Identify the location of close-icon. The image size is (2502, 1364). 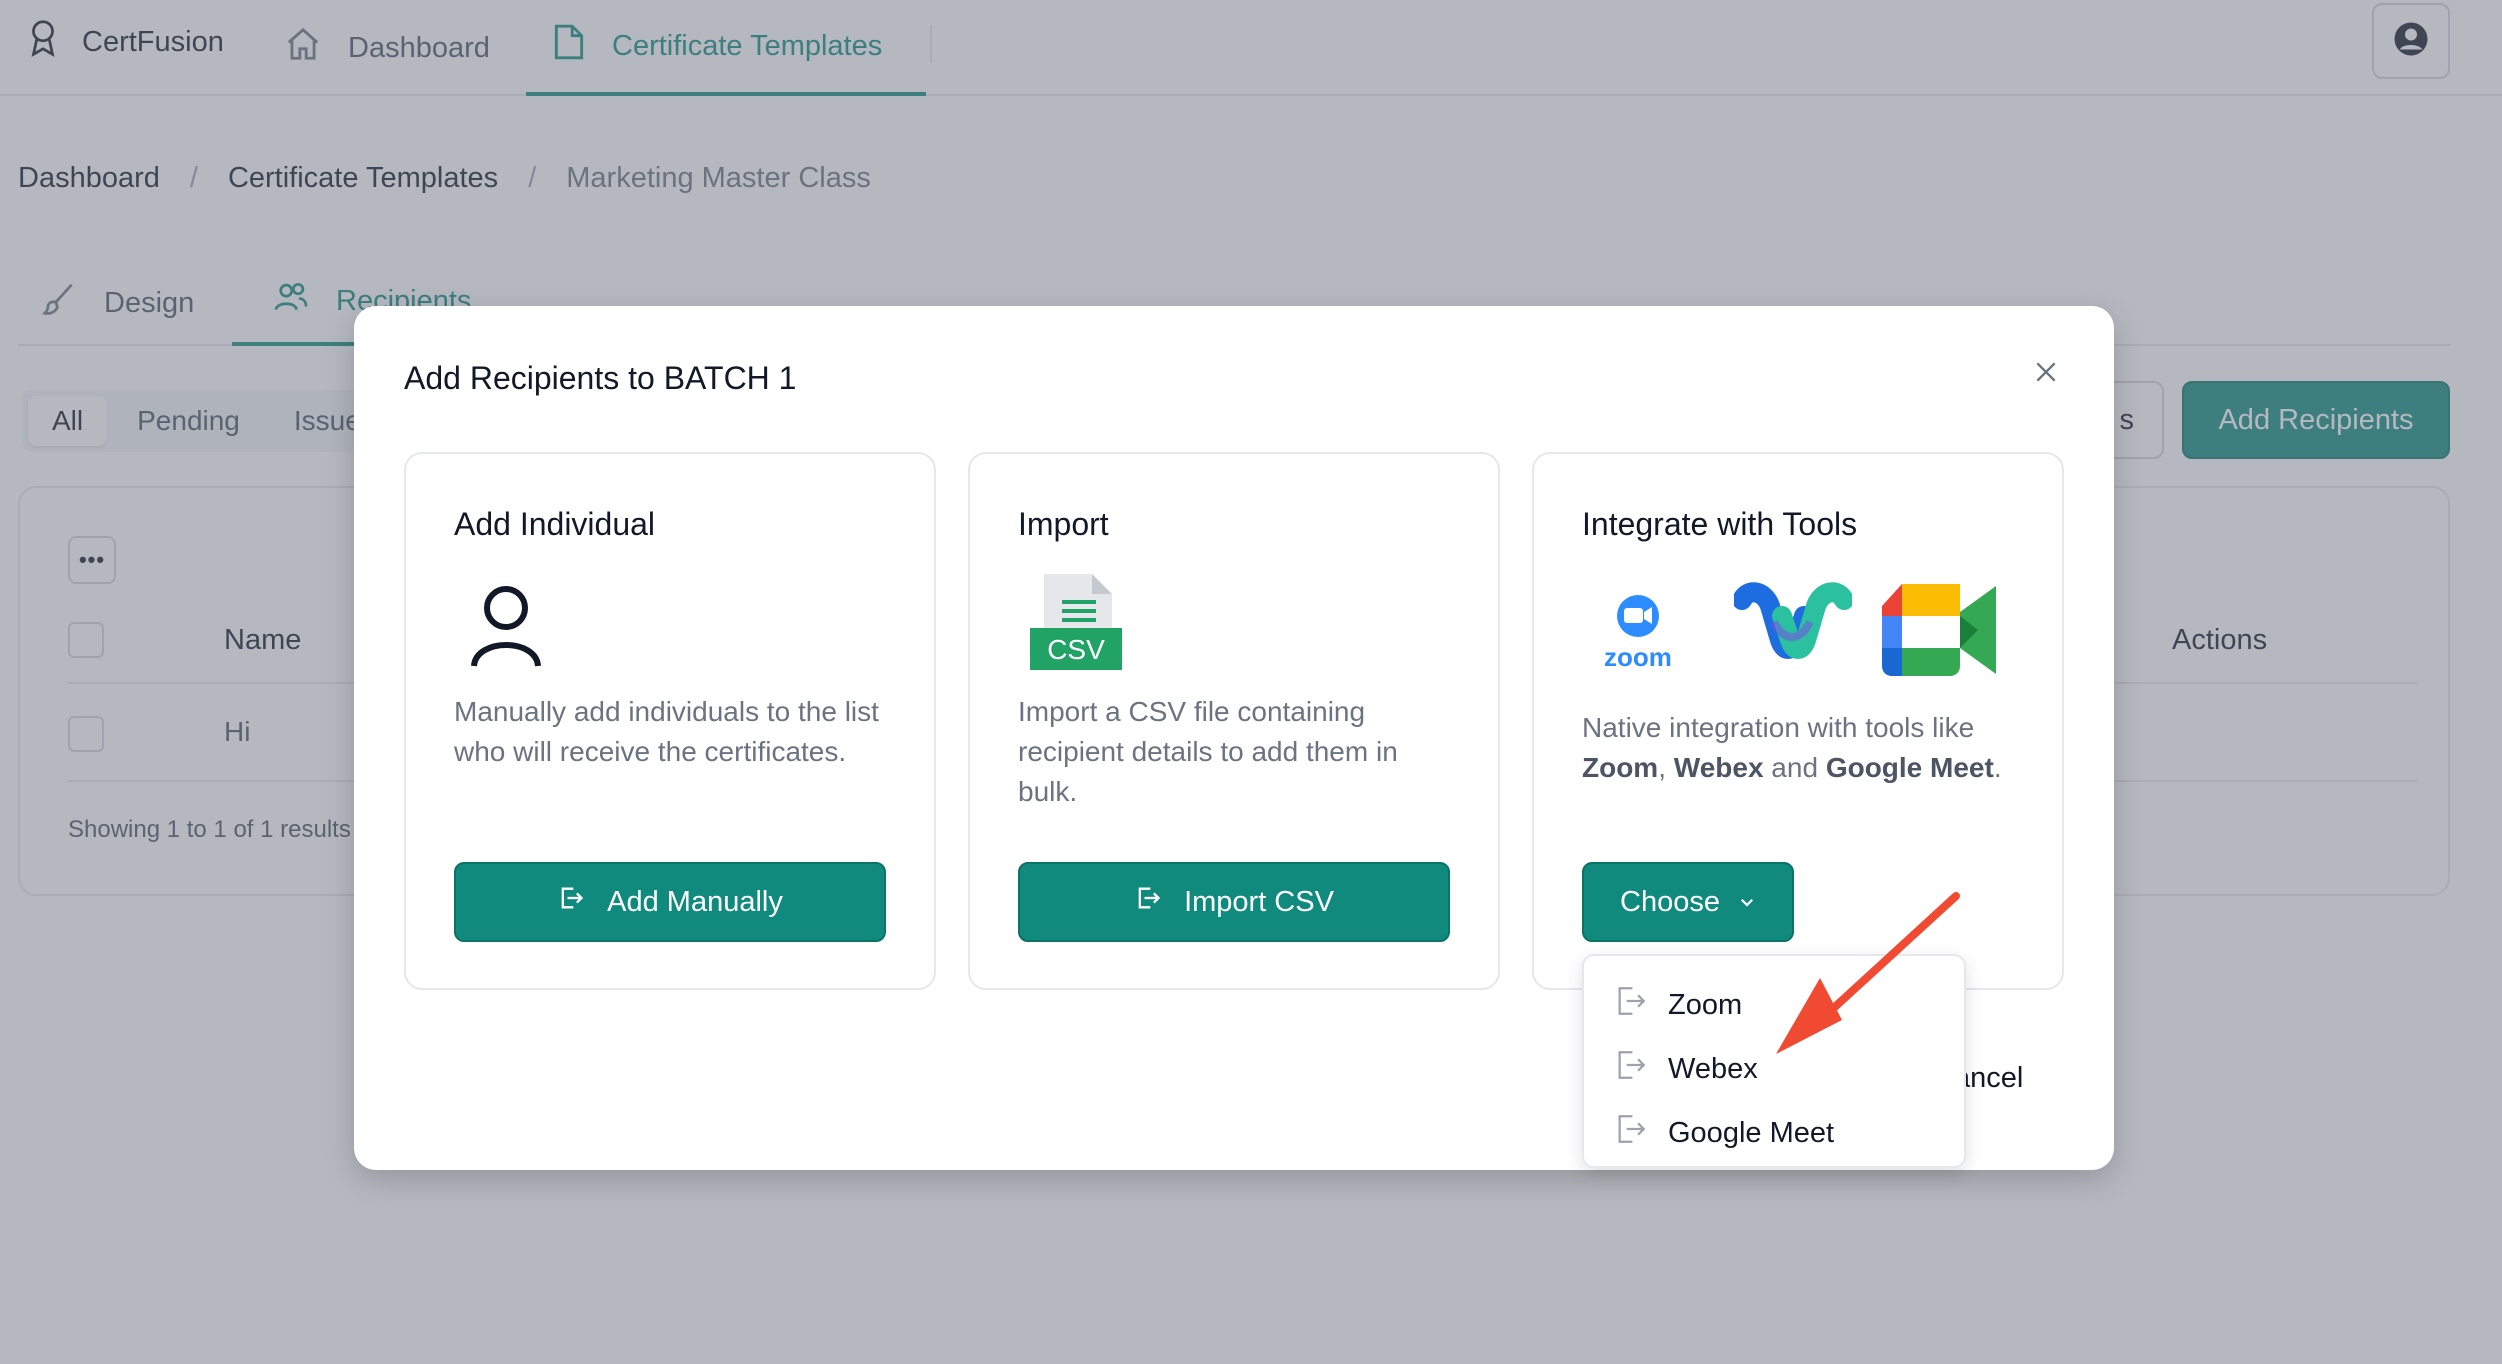
(2046, 374).